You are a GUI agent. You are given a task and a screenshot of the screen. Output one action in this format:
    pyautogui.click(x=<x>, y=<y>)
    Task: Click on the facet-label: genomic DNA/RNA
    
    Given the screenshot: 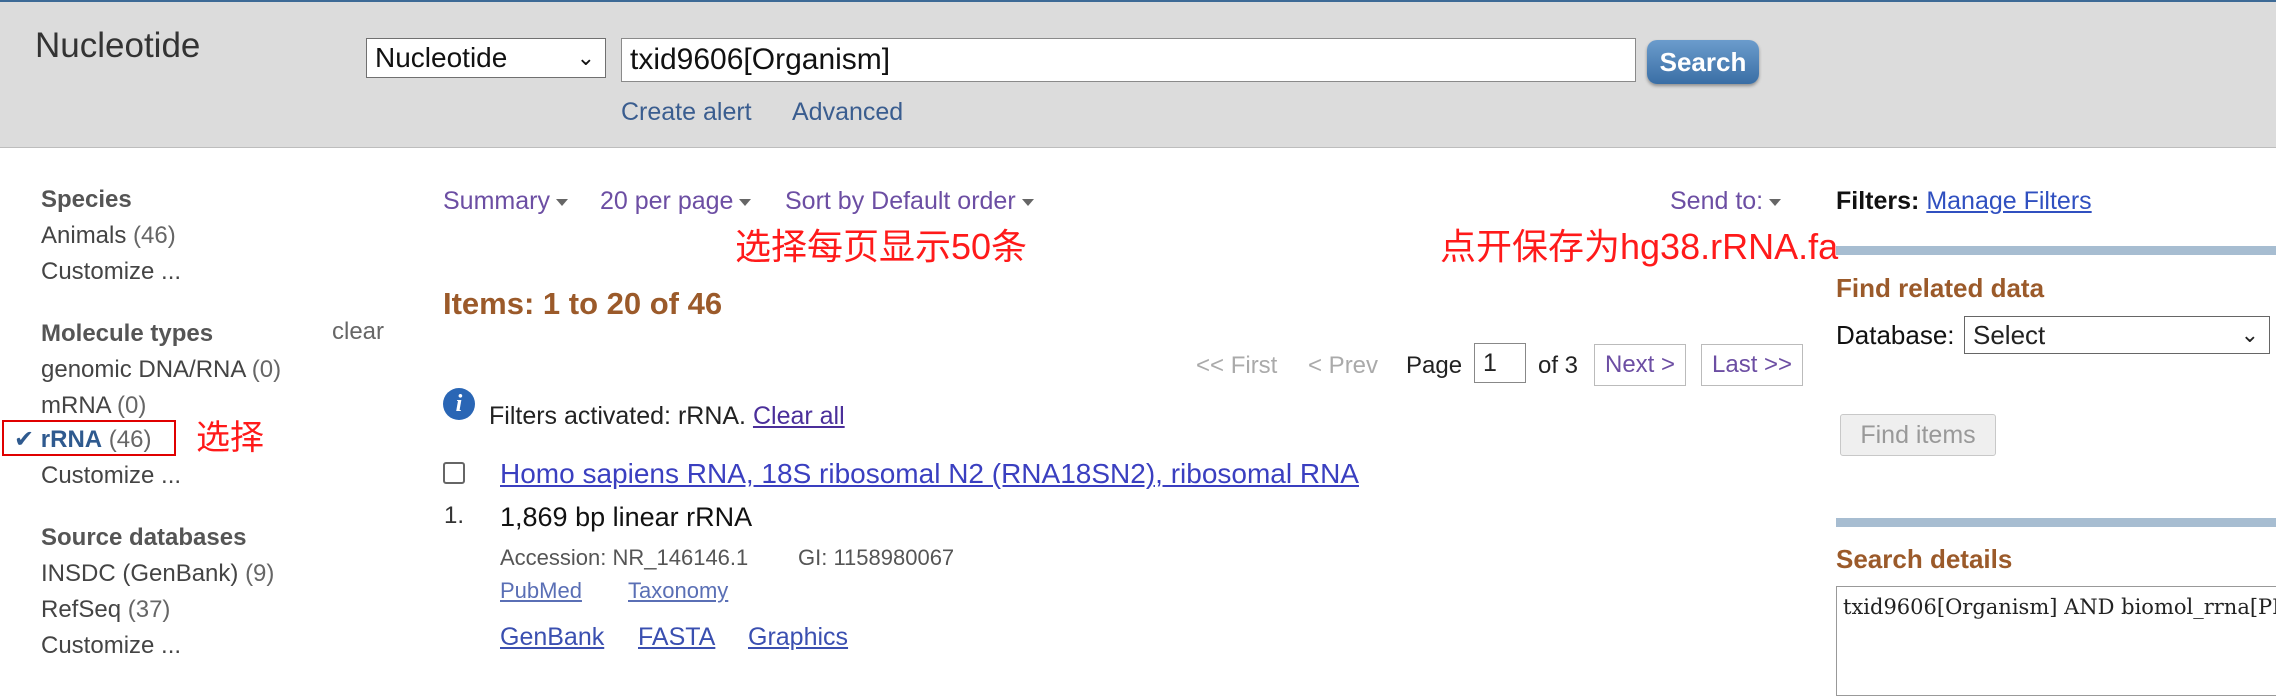 What is the action you would take?
    pyautogui.click(x=143, y=369)
    